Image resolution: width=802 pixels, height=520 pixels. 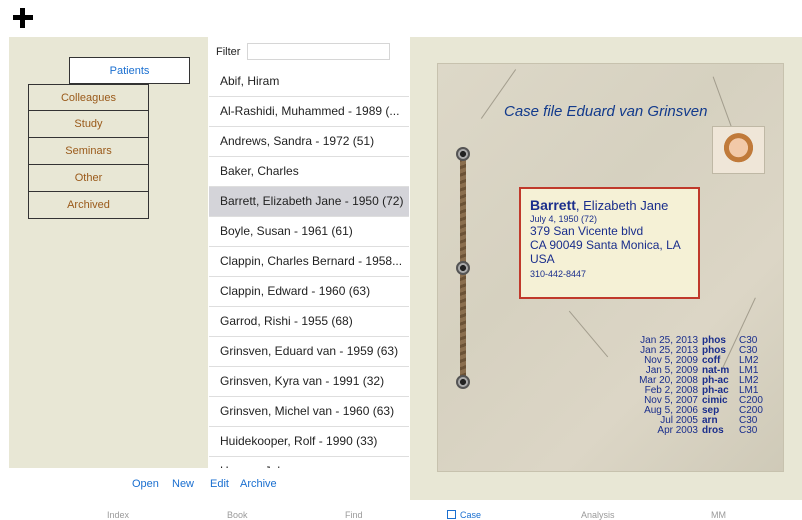 I want to click on filter-input, so click(x=318, y=51).